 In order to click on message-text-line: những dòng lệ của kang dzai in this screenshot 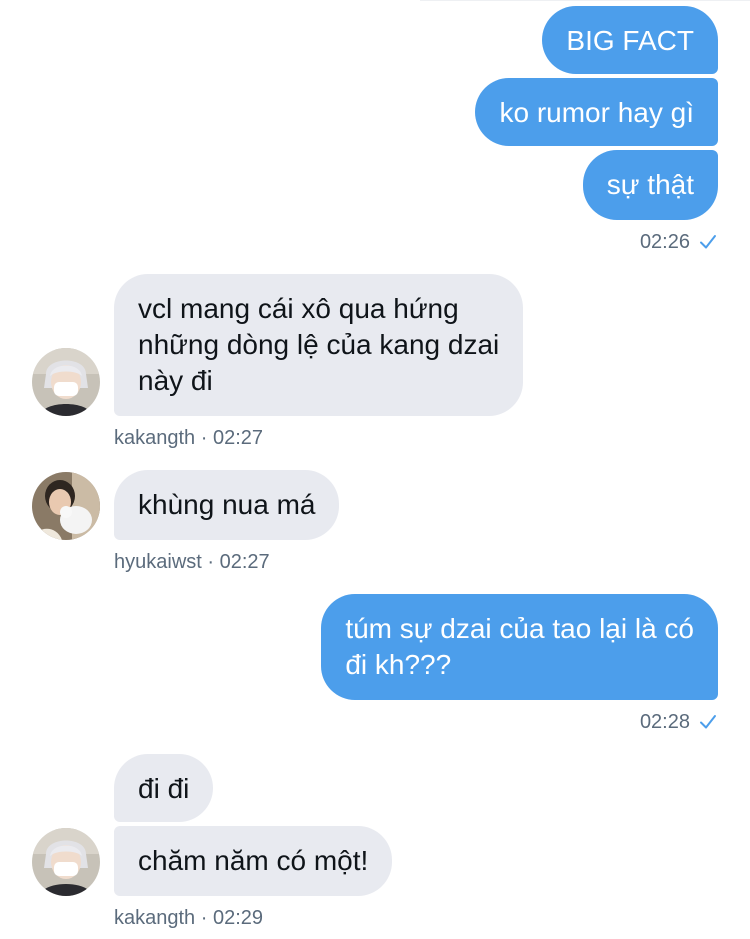, I will do `click(319, 344)`.